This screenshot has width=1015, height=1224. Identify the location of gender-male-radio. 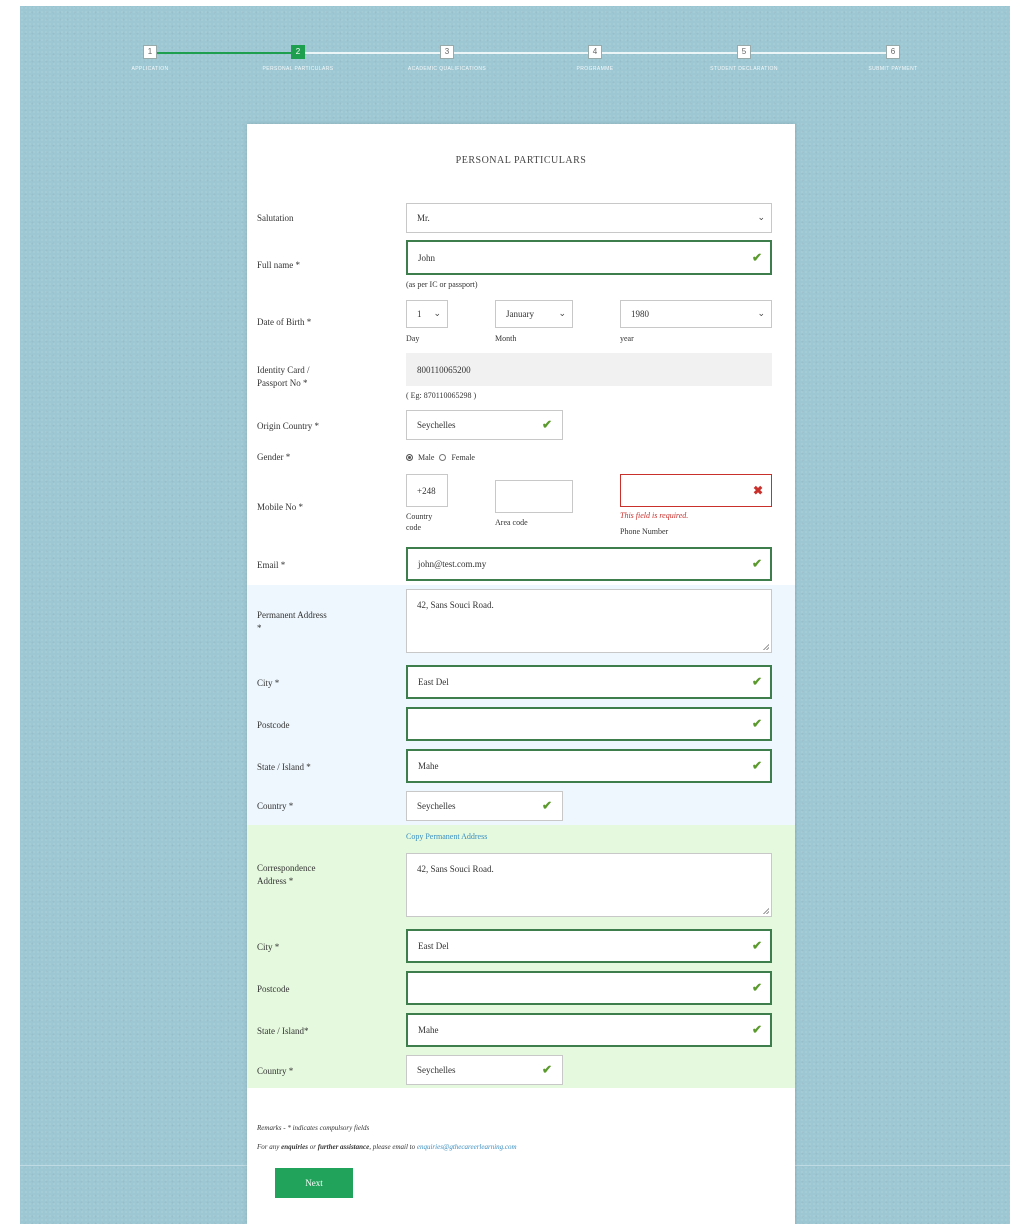
(409, 457).